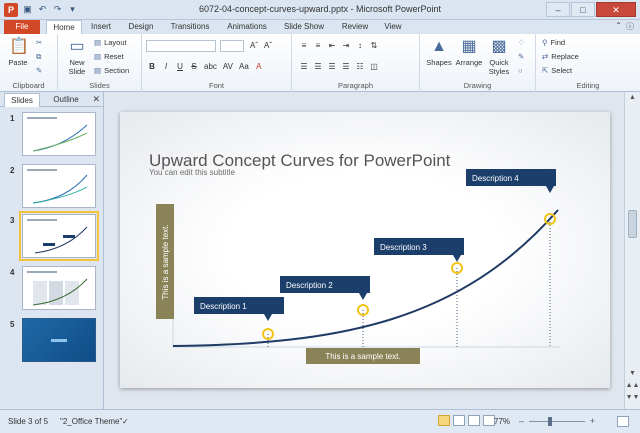 The width and height of the screenshot is (640, 433). Describe the element at coordinates (141, 27) in the screenshot. I see `tab-design: Design` at that location.